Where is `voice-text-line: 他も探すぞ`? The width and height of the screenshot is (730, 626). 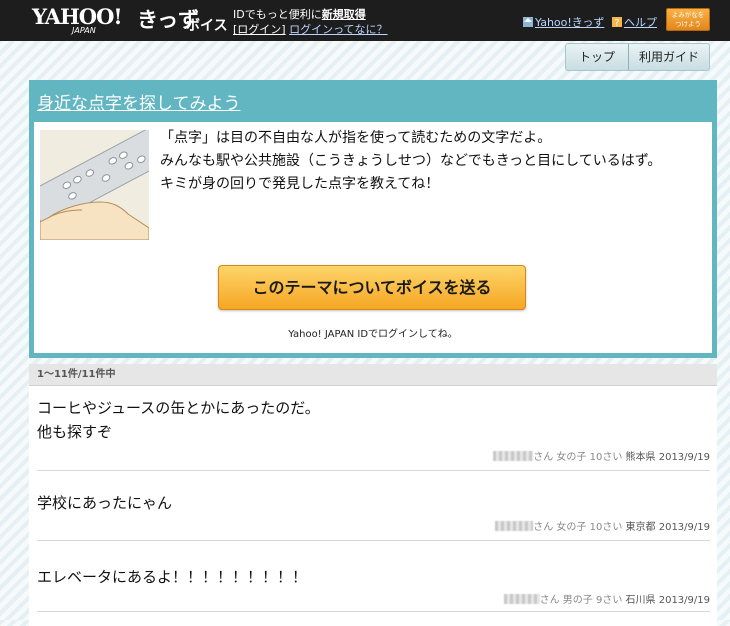
voice-text-line: 他も探すぞ is located at coordinates (75, 432).